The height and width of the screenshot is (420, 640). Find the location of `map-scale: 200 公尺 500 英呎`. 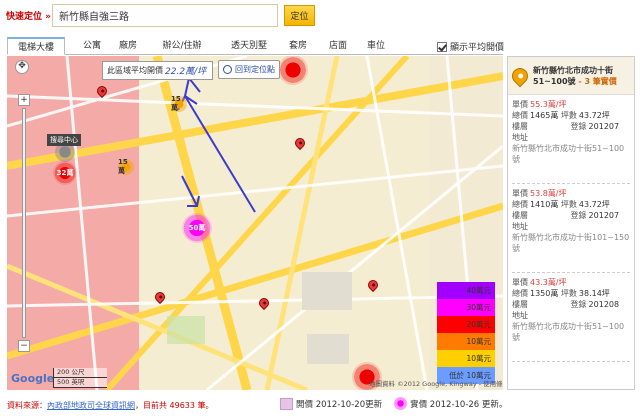

map-scale: 200 公尺 500 英呎 is located at coordinates (80, 378).